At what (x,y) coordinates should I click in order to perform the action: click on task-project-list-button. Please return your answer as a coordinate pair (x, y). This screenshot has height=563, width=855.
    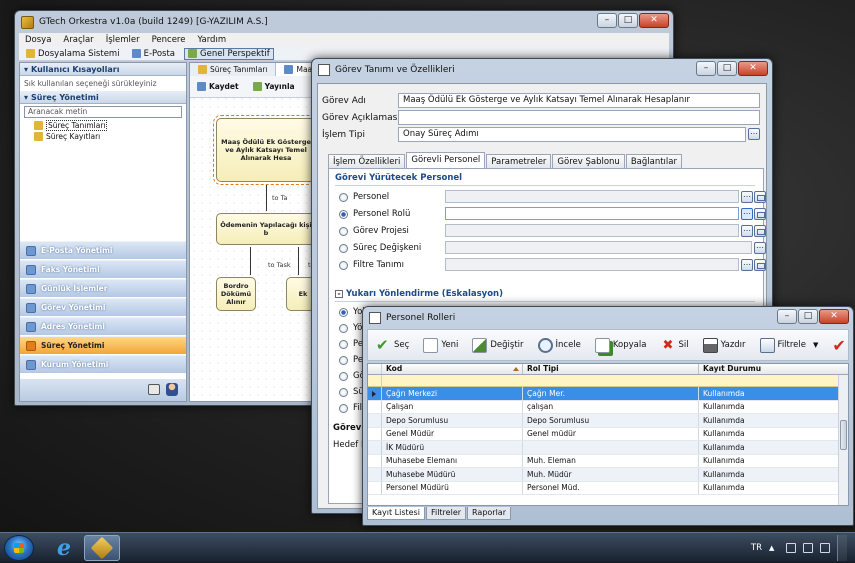
    Looking at the image, I should click on (760, 231).